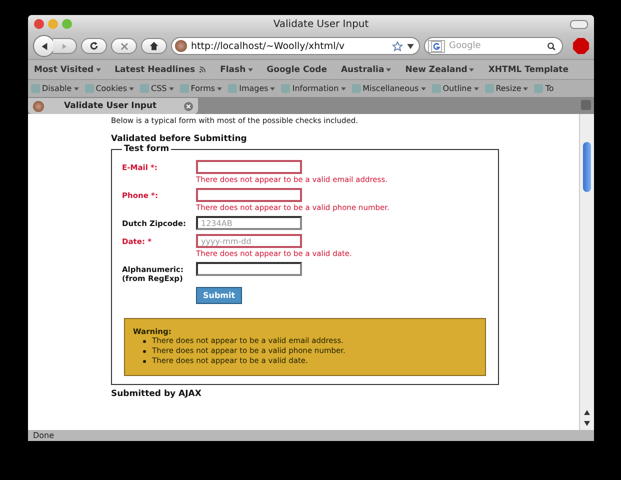 This screenshot has width=621, height=480. What do you see at coordinates (313, 88) in the screenshot?
I see `toolbar-menu: Information` at bounding box center [313, 88].